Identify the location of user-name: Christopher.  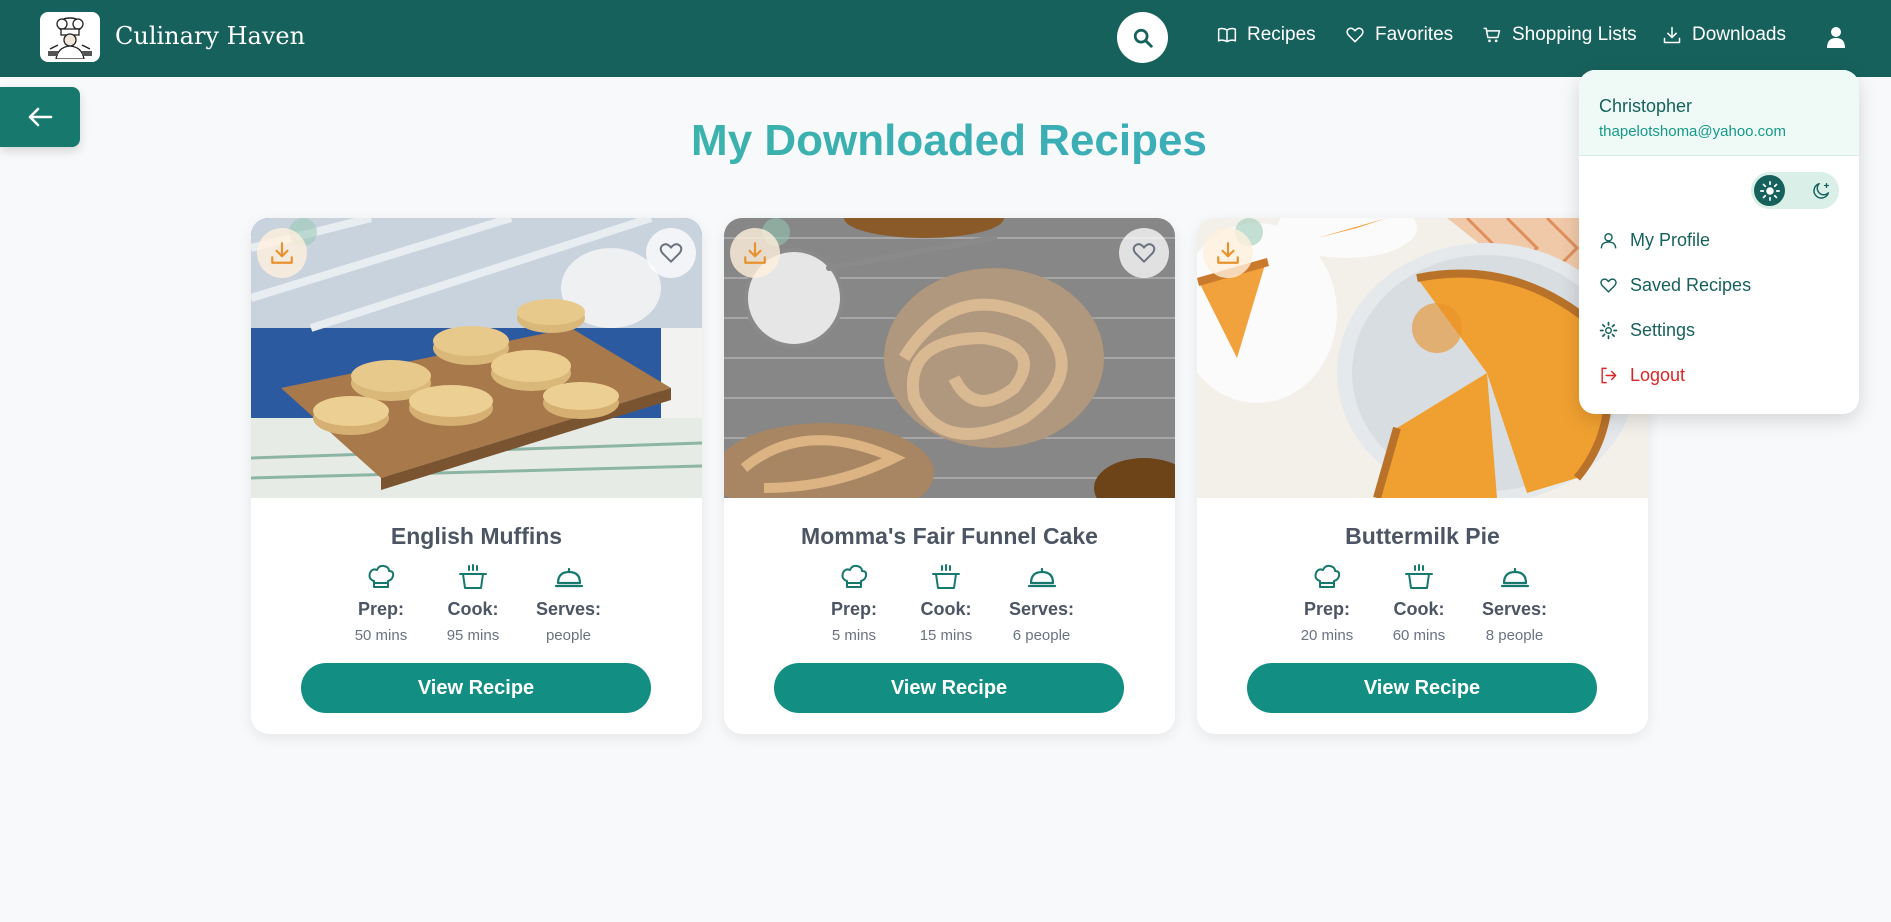
(1646, 106).